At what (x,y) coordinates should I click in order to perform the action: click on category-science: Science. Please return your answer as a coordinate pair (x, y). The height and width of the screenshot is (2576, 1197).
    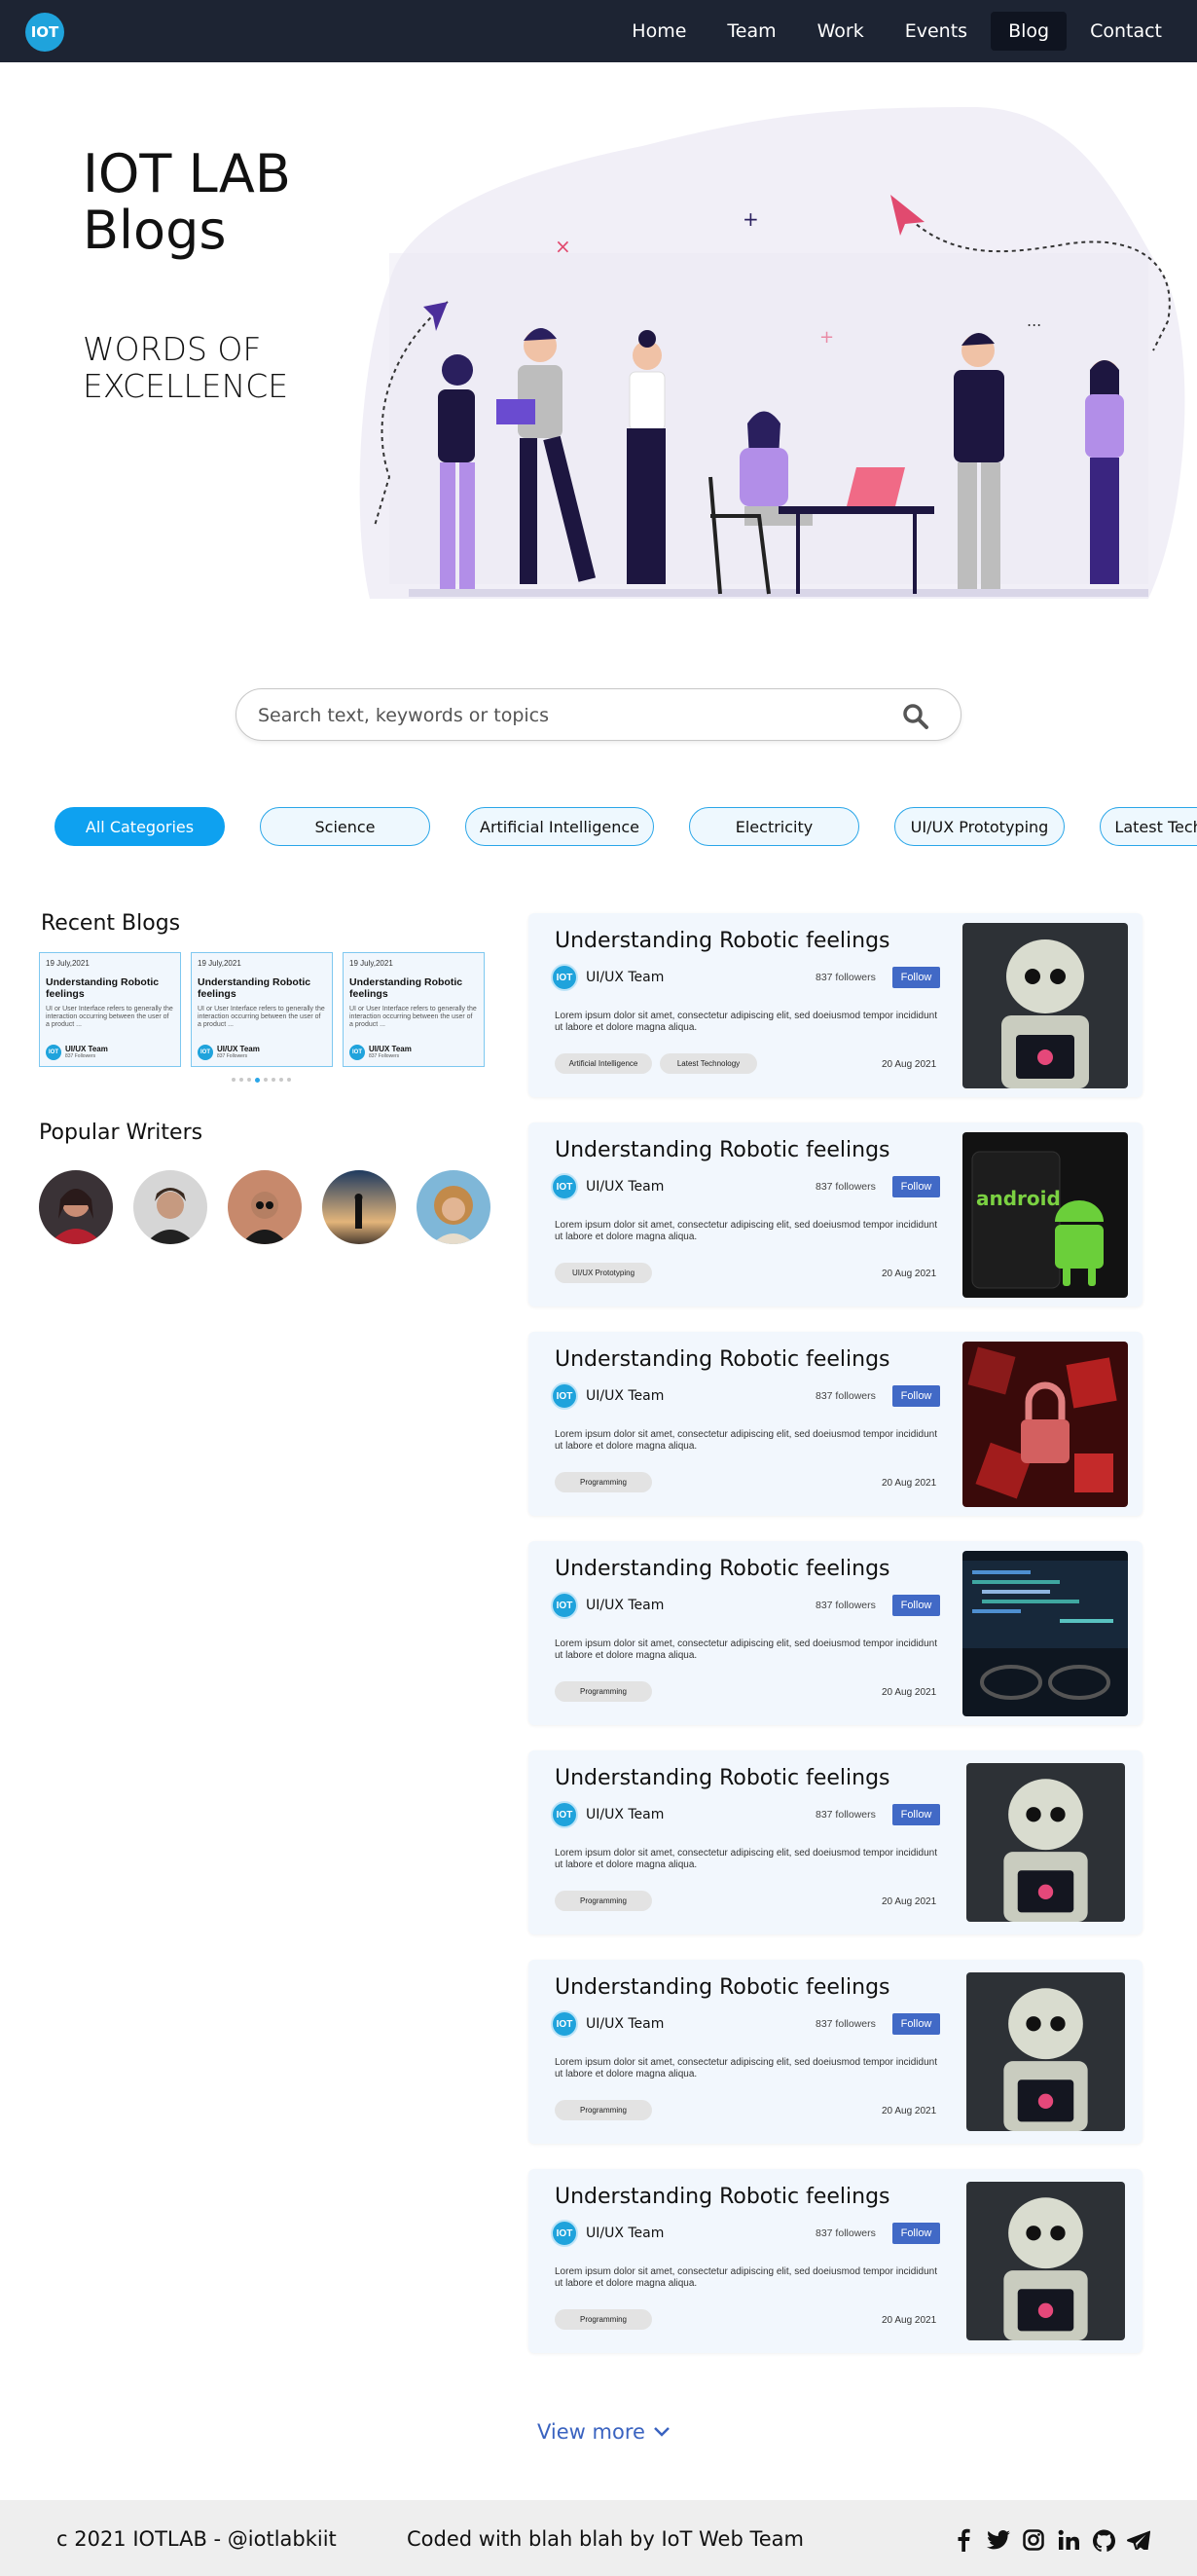
    Looking at the image, I should click on (345, 826).